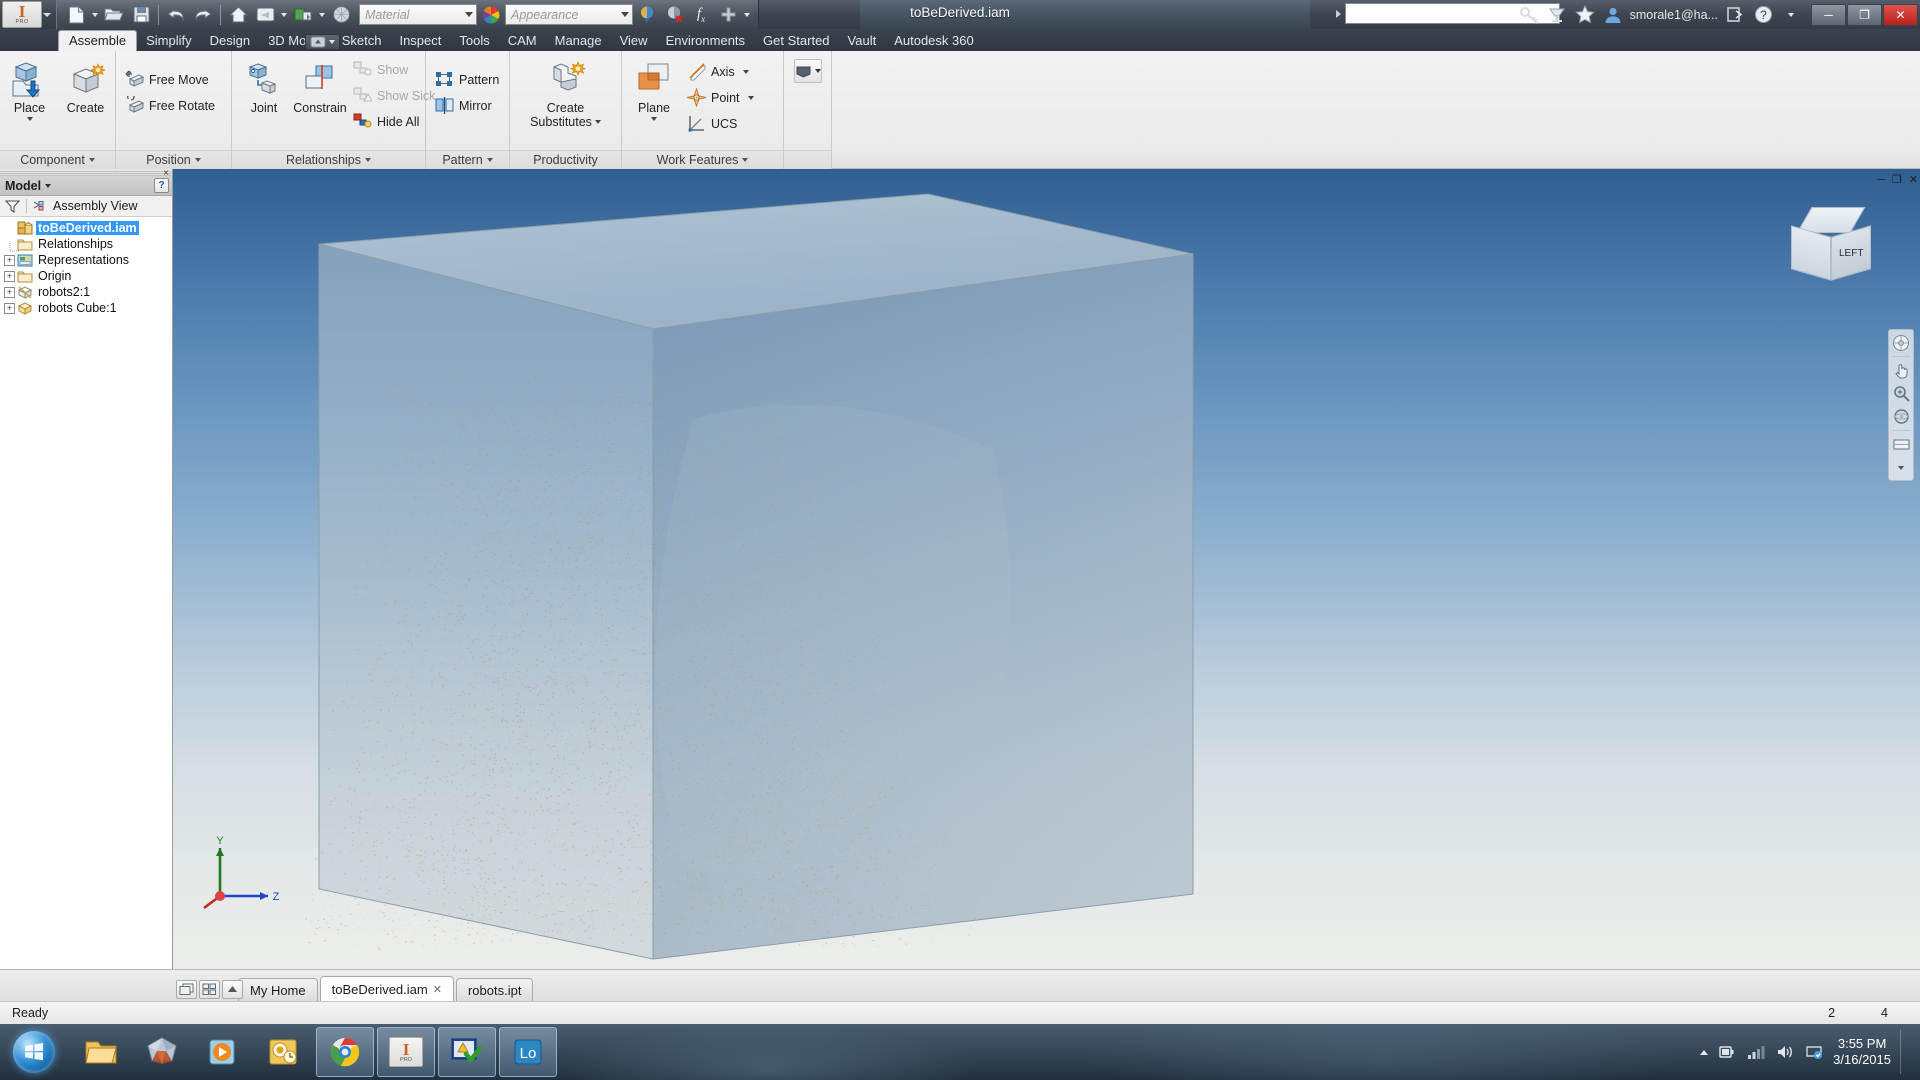  Describe the element at coordinates (162, 1052) in the screenshot. I see `polyhedron-app-taskbar-icon` at that location.